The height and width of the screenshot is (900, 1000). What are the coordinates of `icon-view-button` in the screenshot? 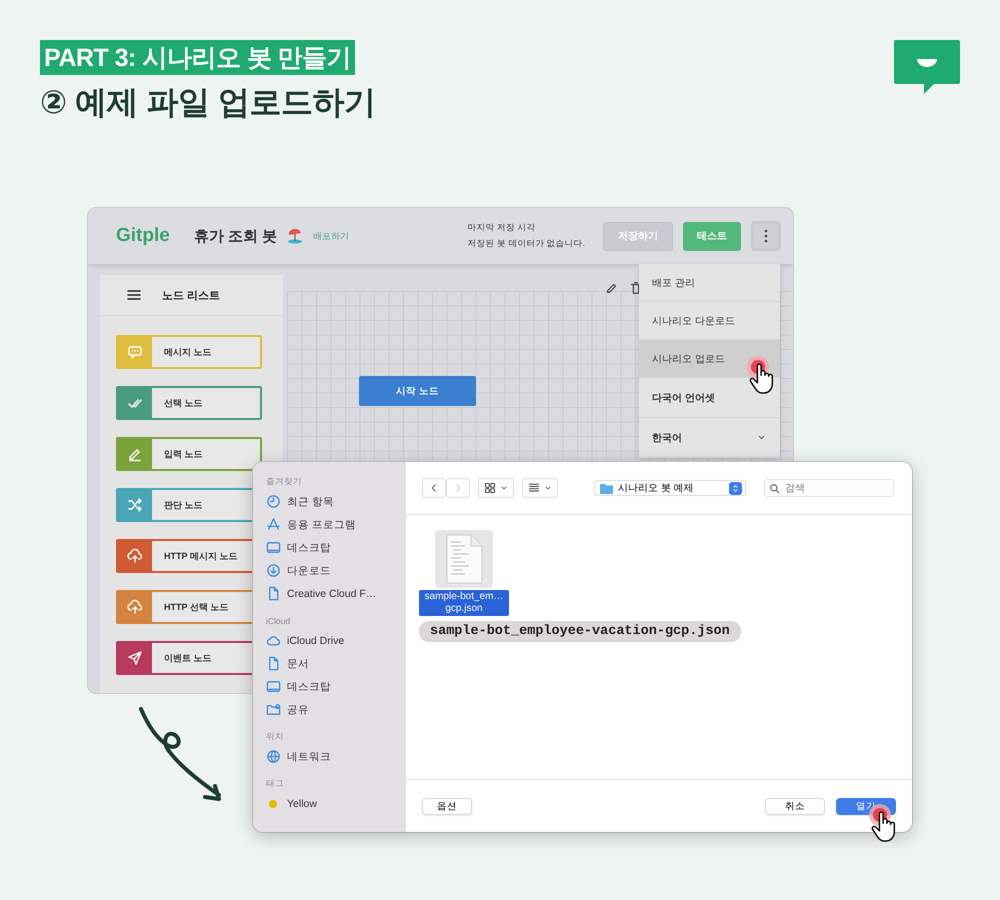 It's located at (496, 488).